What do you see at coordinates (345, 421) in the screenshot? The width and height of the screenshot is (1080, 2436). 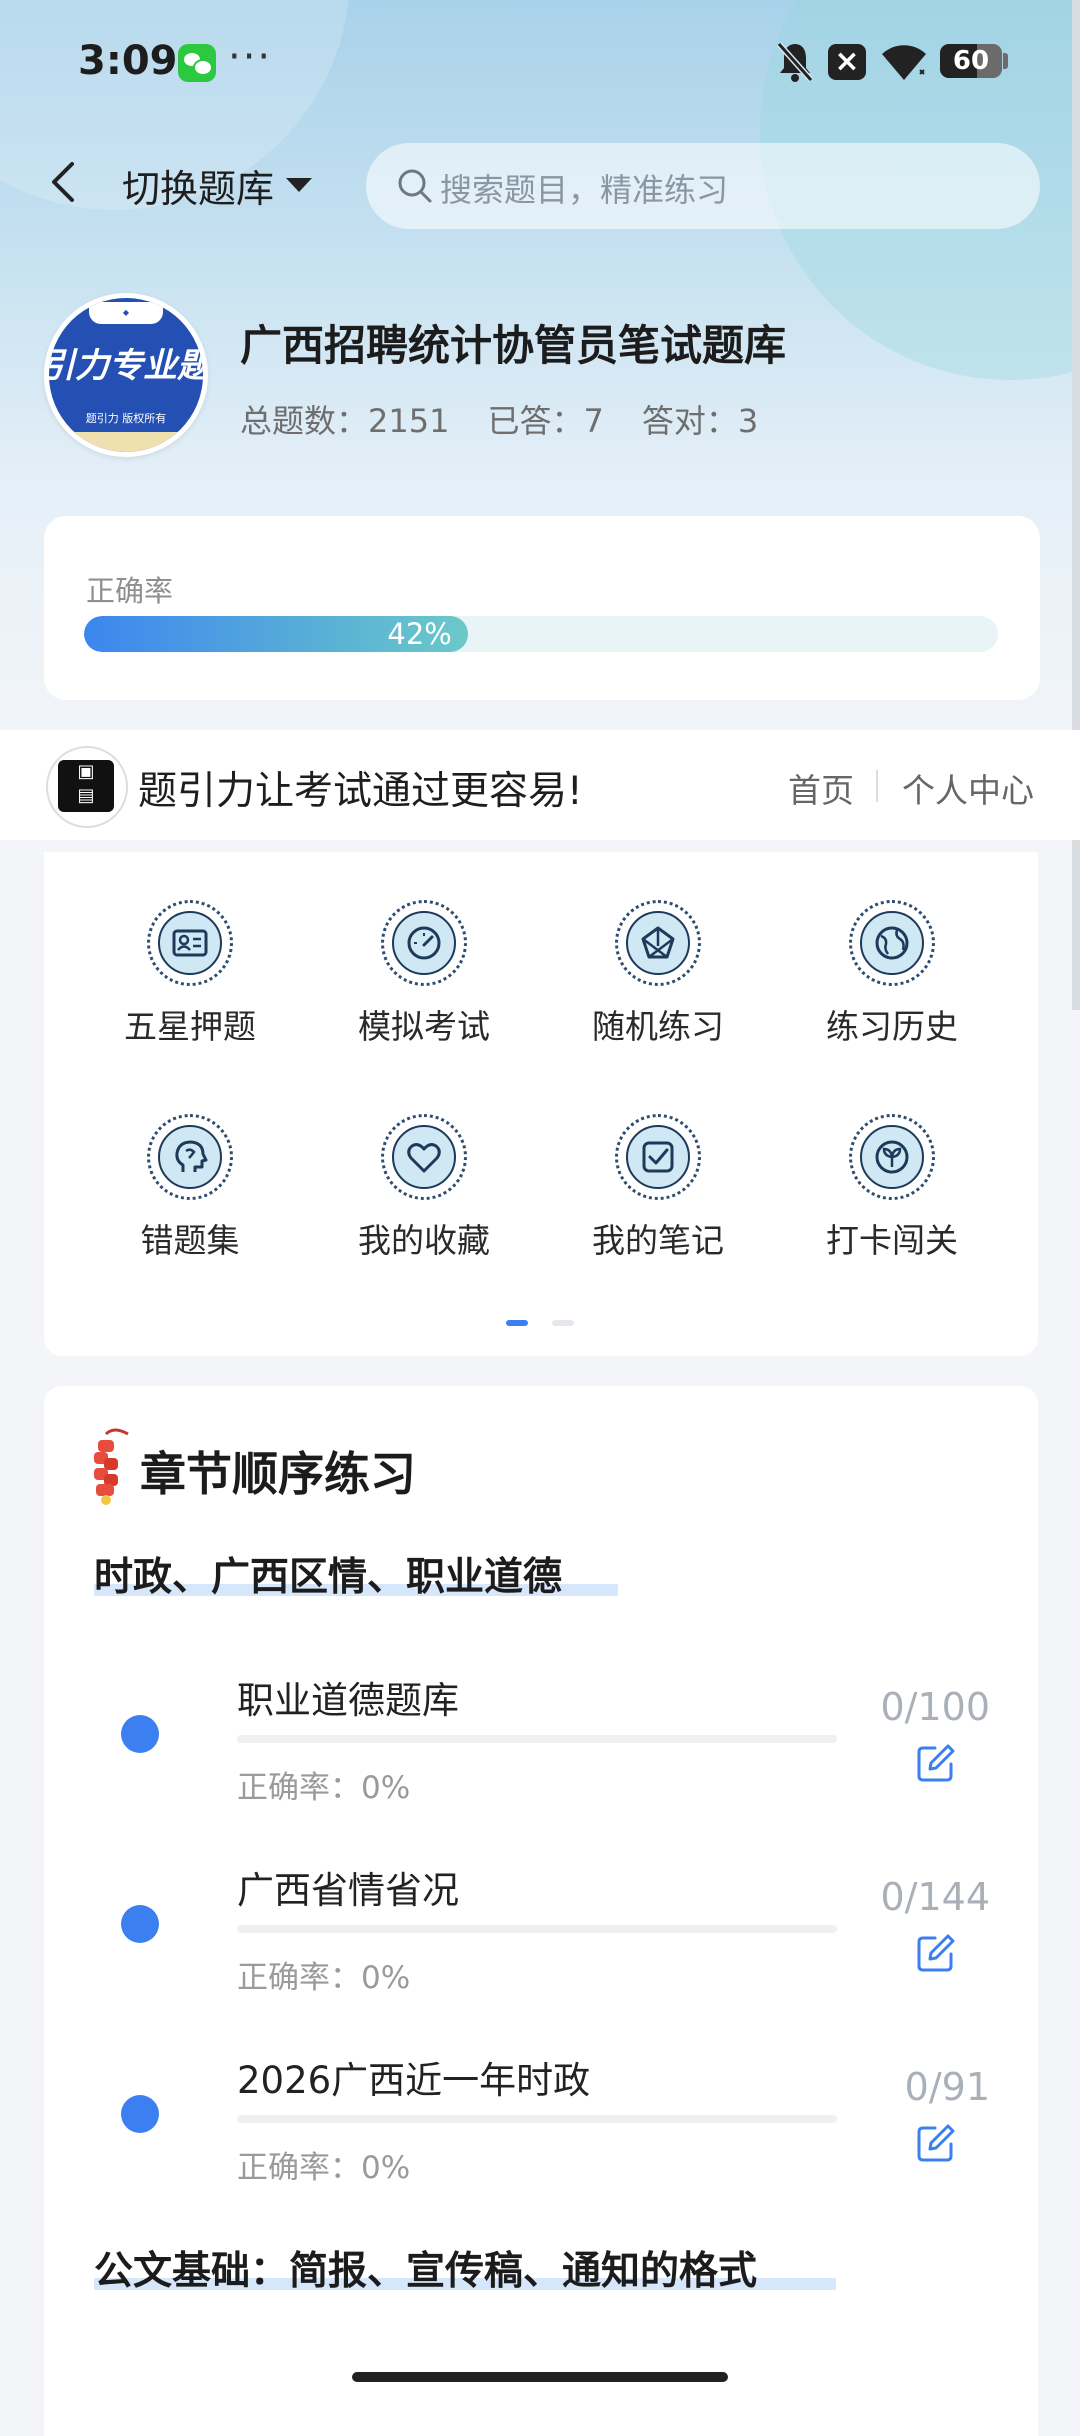 I see `total-count: 总题数：2151` at bounding box center [345, 421].